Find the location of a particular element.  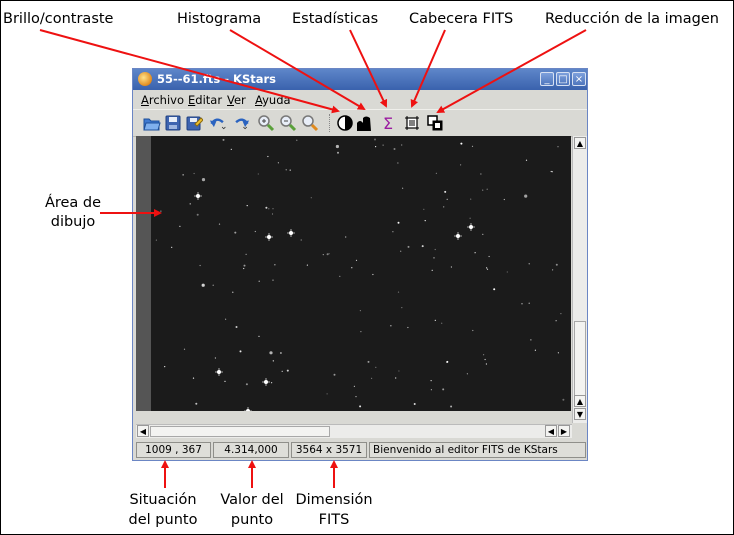

arrow-histogram is located at coordinates (297, 70).